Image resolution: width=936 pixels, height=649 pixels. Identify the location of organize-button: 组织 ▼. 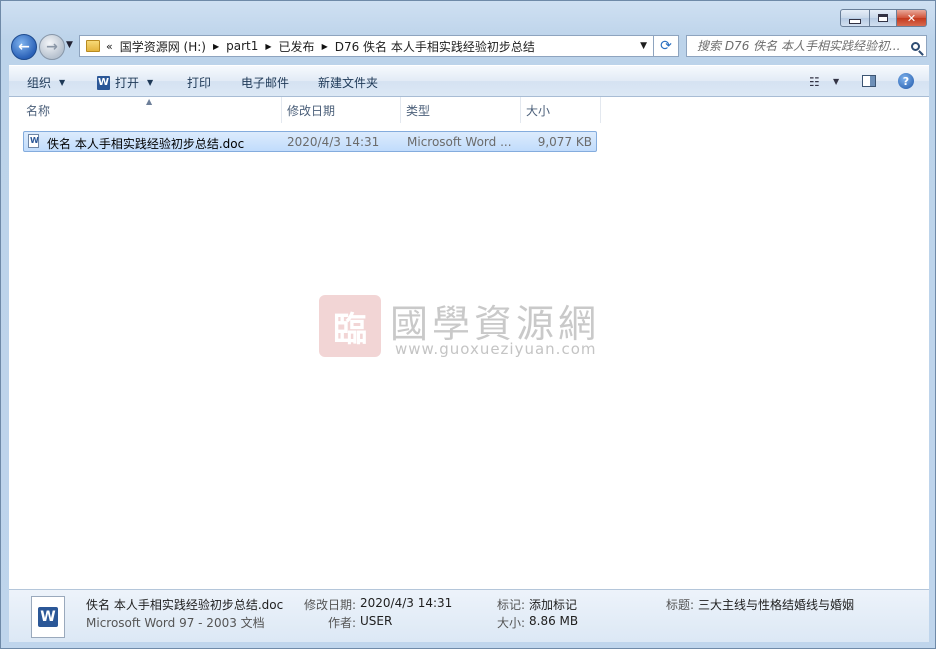
(46, 82).